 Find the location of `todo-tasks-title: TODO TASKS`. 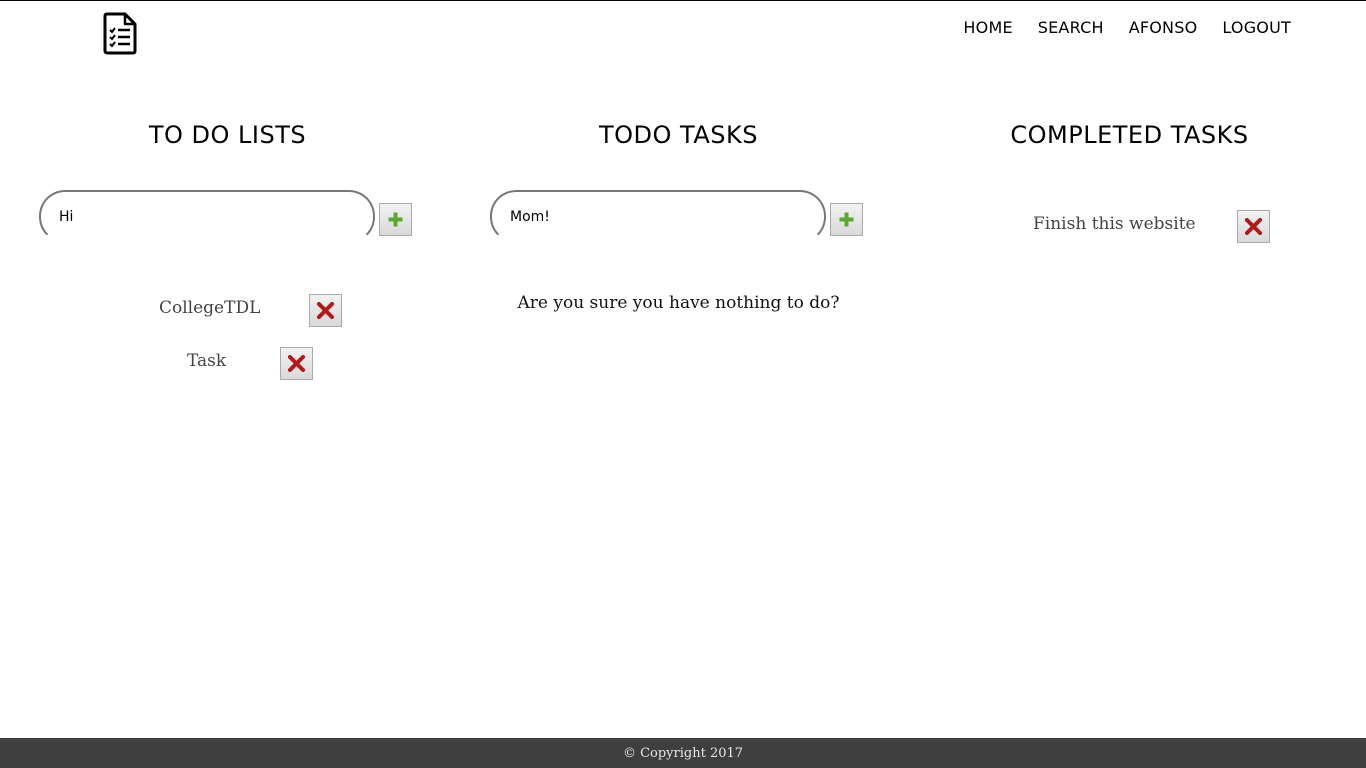

todo-tasks-title: TODO TASKS is located at coordinates (678, 135).